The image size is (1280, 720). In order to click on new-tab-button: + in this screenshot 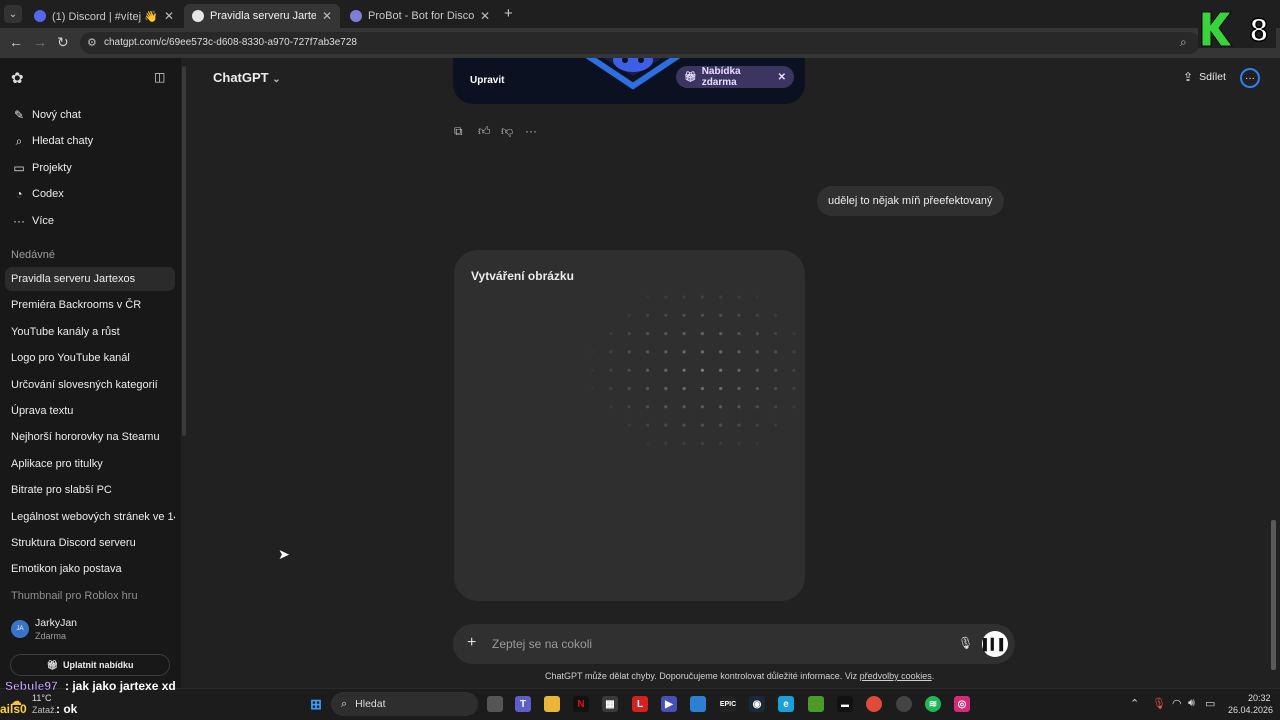, I will do `click(508, 13)`.